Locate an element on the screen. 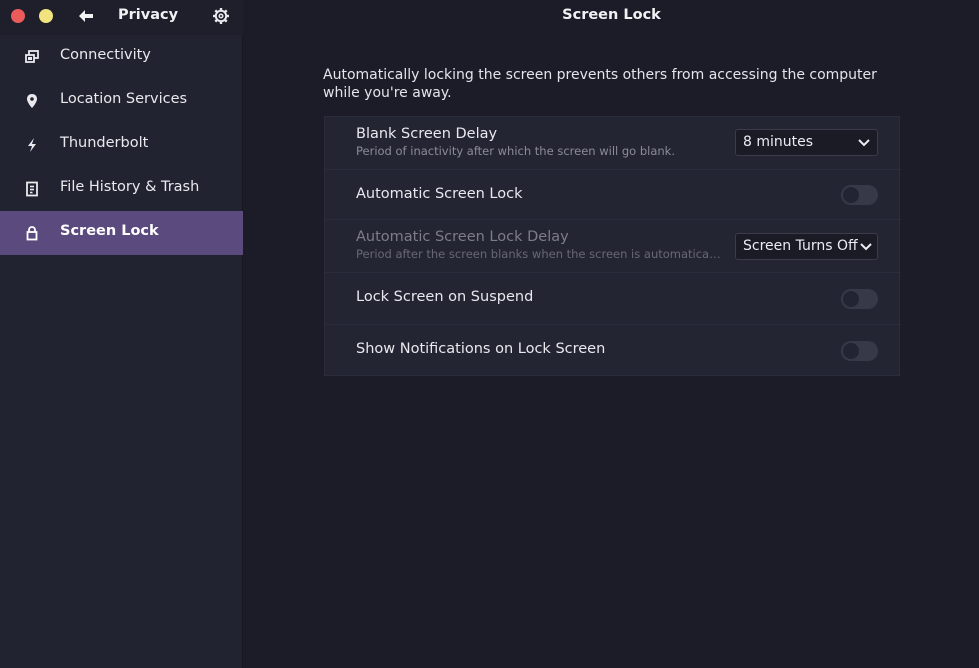  page-title: Screen Lock is located at coordinates (611, 15).